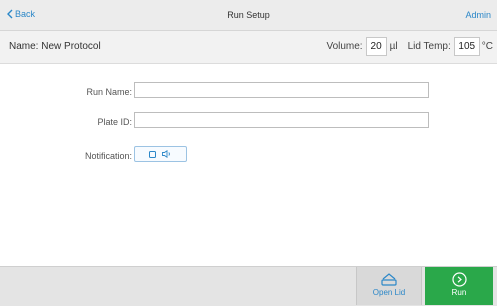  I want to click on lid-icon, so click(389, 279).